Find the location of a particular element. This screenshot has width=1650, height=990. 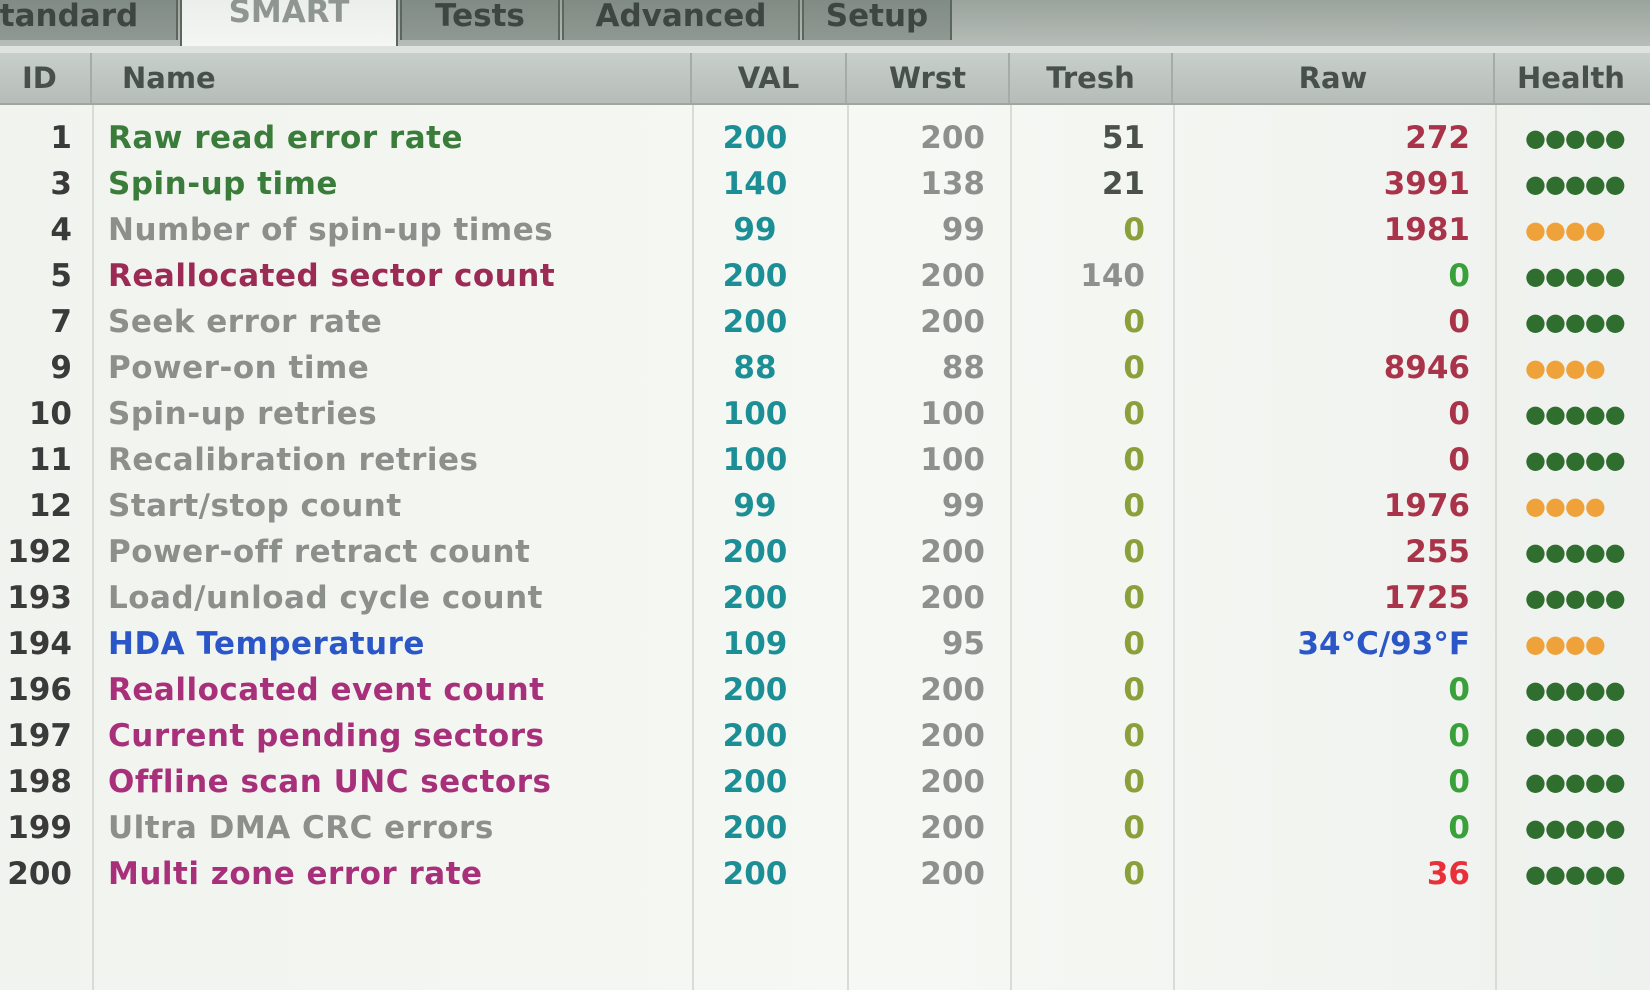

tab-smart: SMART is located at coordinates (289, 23).